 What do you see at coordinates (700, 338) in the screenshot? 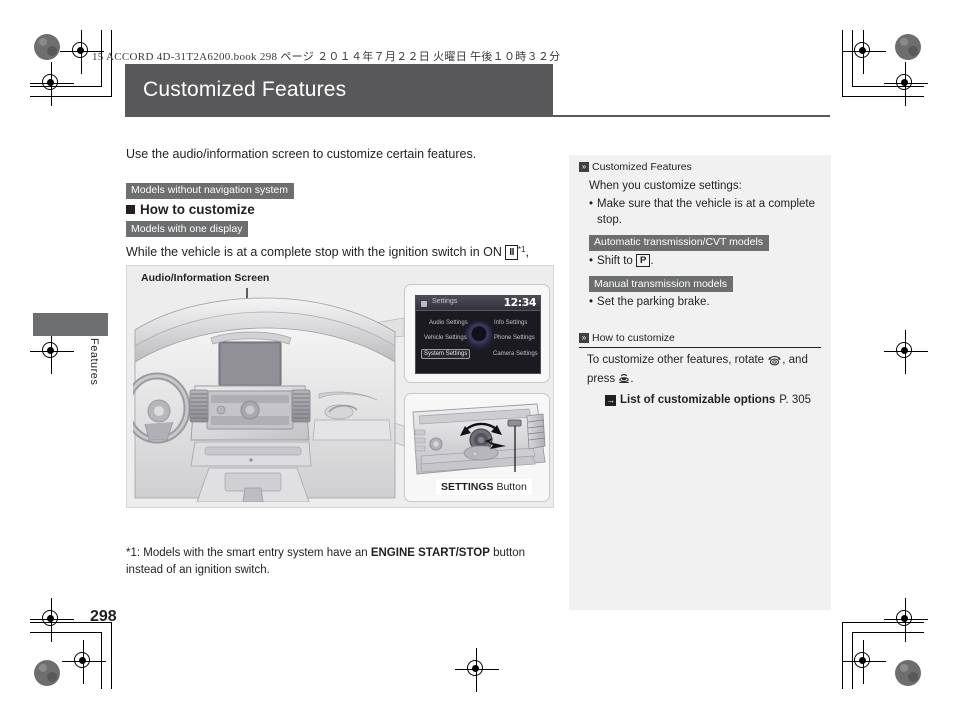
I see `sidenote-heading-how-to-customize: » How to customize` at bounding box center [700, 338].